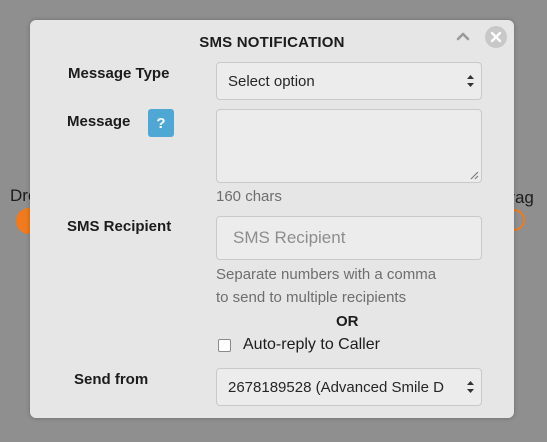 This screenshot has width=547, height=442. I want to click on message-type-value: Select option, so click(271, 81).